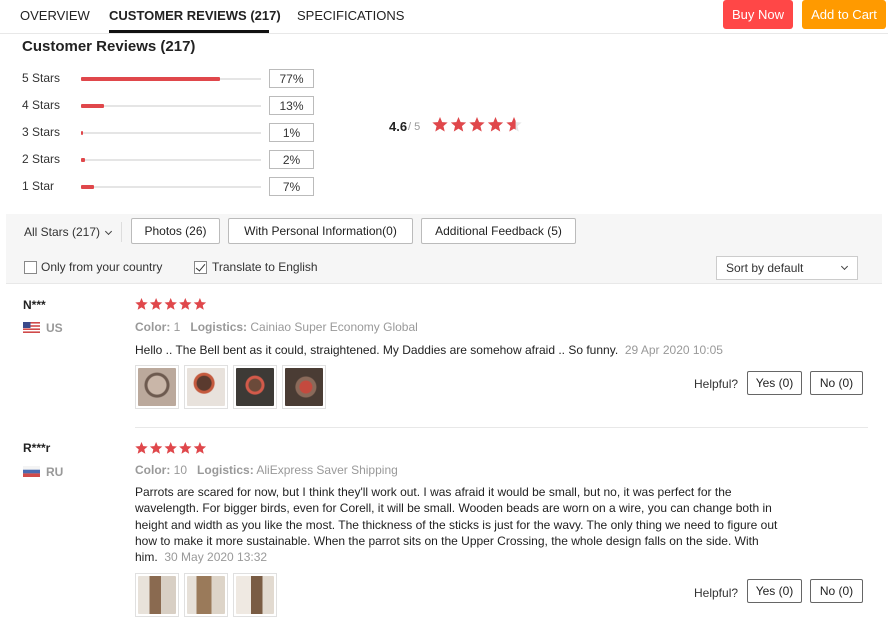 This screenshot has width=888, height=617. What do you see at coordinates (41, 105) in the screenshot?
I see `rating-row-label: 4 Stars` at bounding box center [41, 105].